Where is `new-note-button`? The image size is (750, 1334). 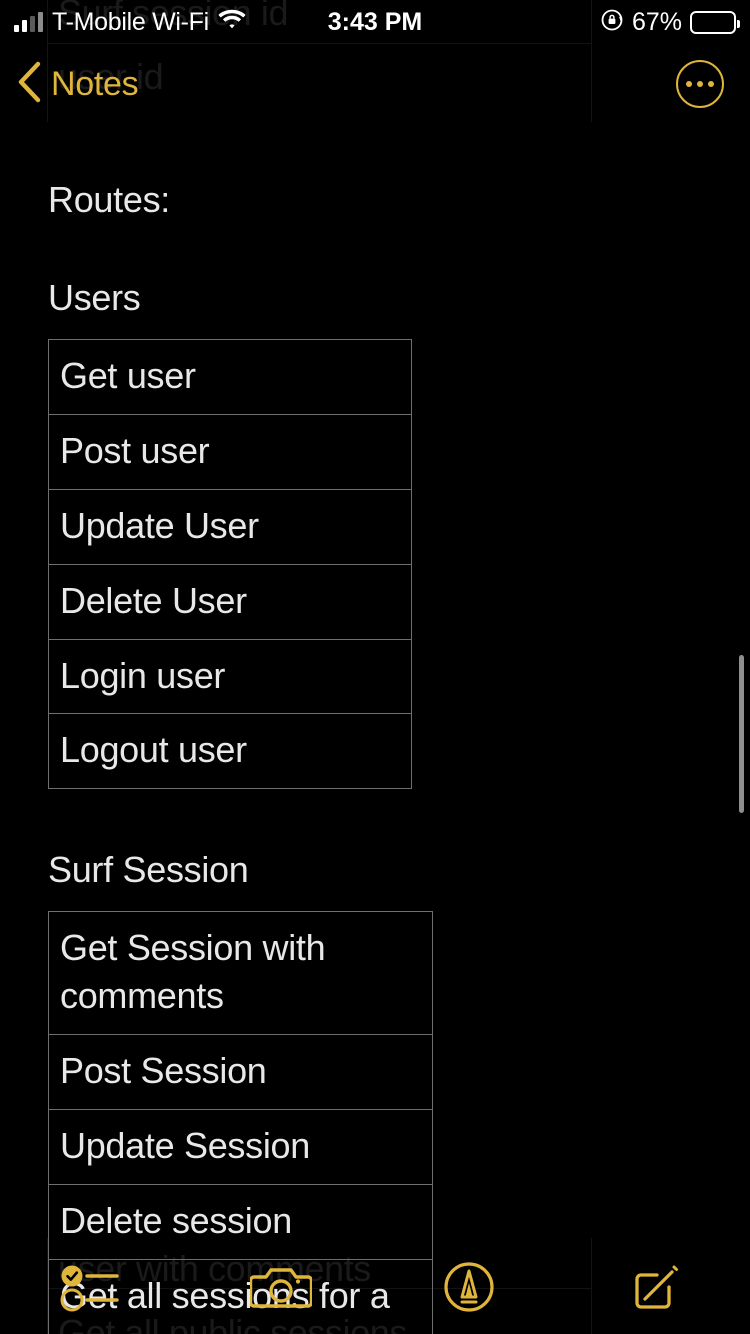 new-note-button is located at coordinates (656, 1289).